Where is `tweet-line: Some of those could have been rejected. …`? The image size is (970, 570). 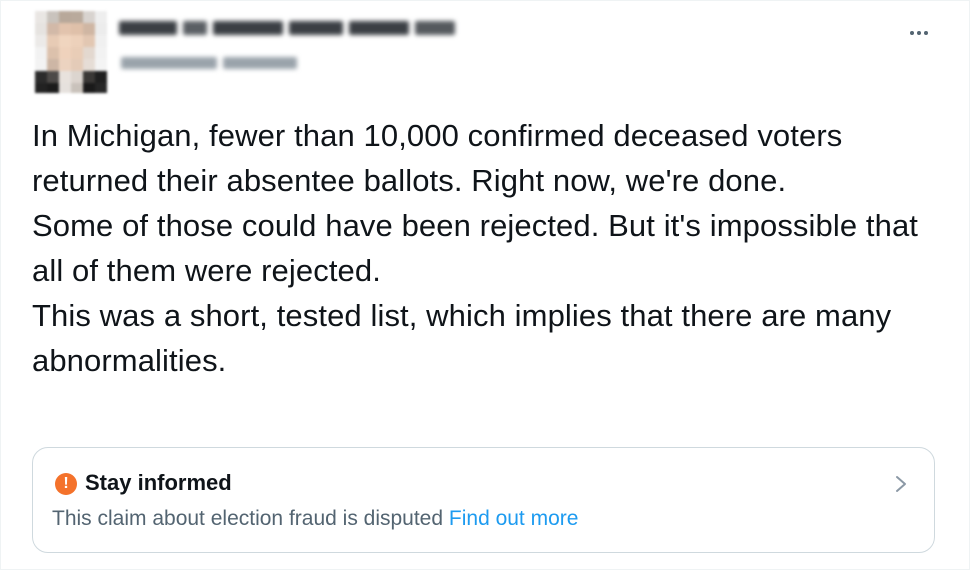 tweet-line: Some of those could have been rejected. … is located at coordinates (475, 248).